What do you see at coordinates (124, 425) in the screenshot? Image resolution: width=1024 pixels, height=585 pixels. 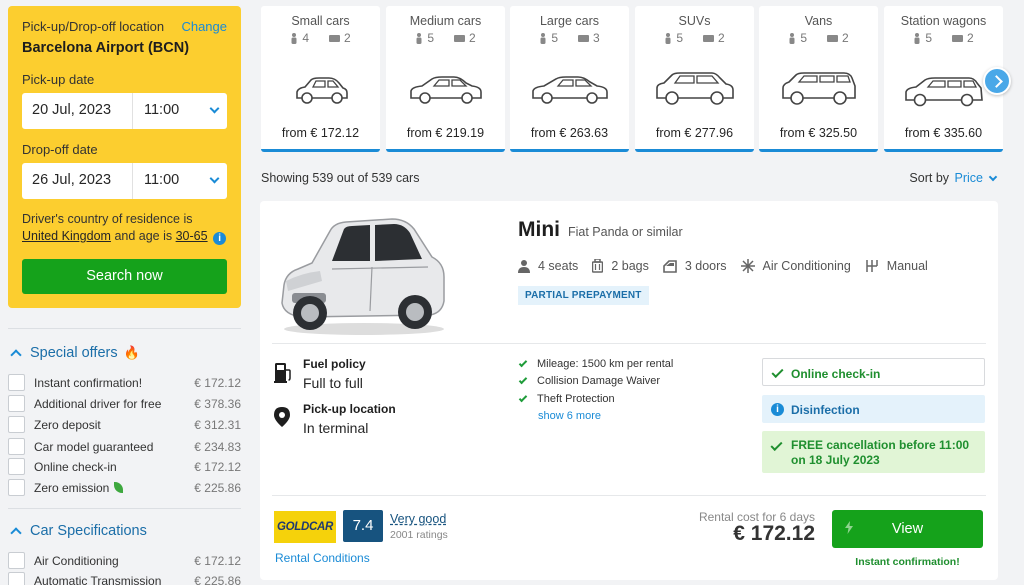 I see `filter-zero-deposit: Zero deposit € 312.31` at bounding box center [124, 425].